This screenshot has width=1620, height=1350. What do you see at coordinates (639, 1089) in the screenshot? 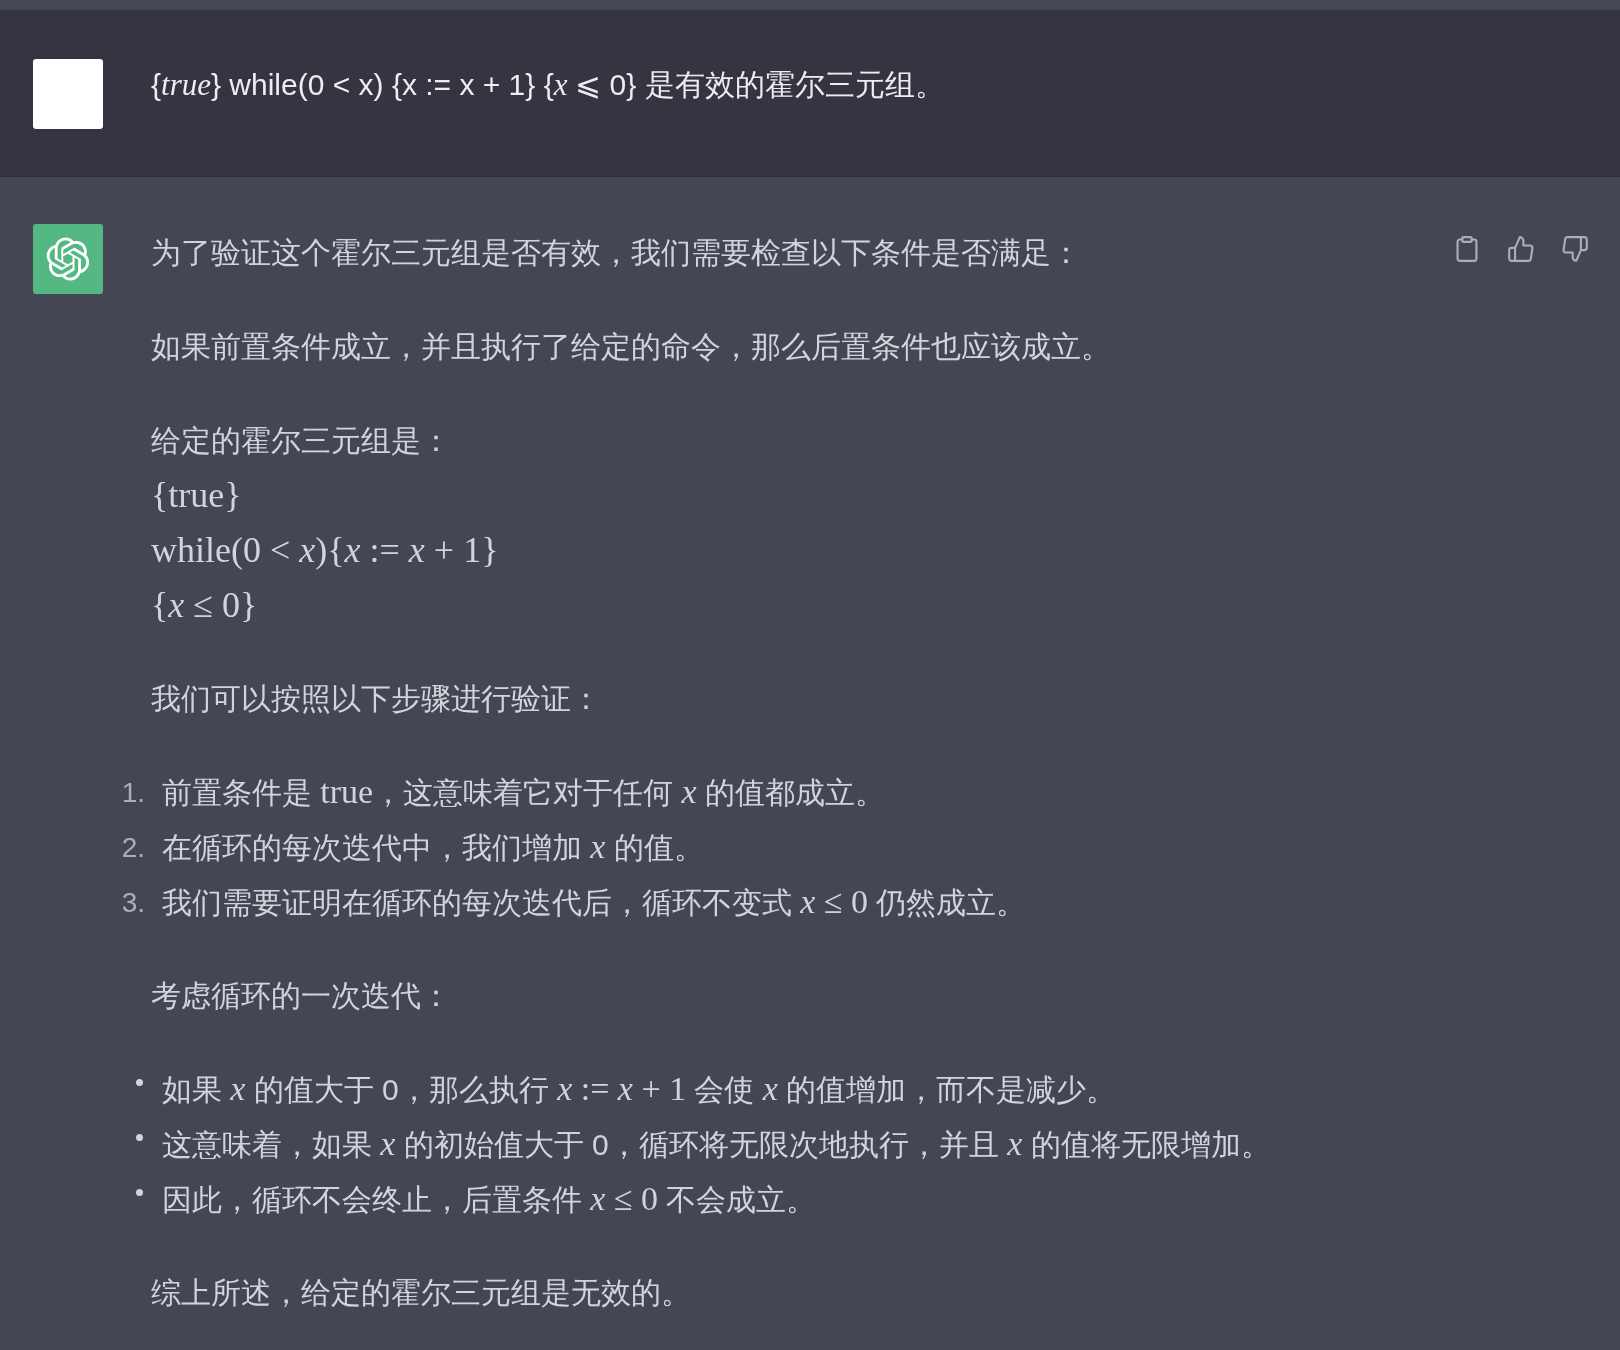
I see `list-item-text: 如果 x 的值大于 0，那么执行 x := x + 1 会使 x 的值增加，而不是减少。` at bounding box center [639, 1089].